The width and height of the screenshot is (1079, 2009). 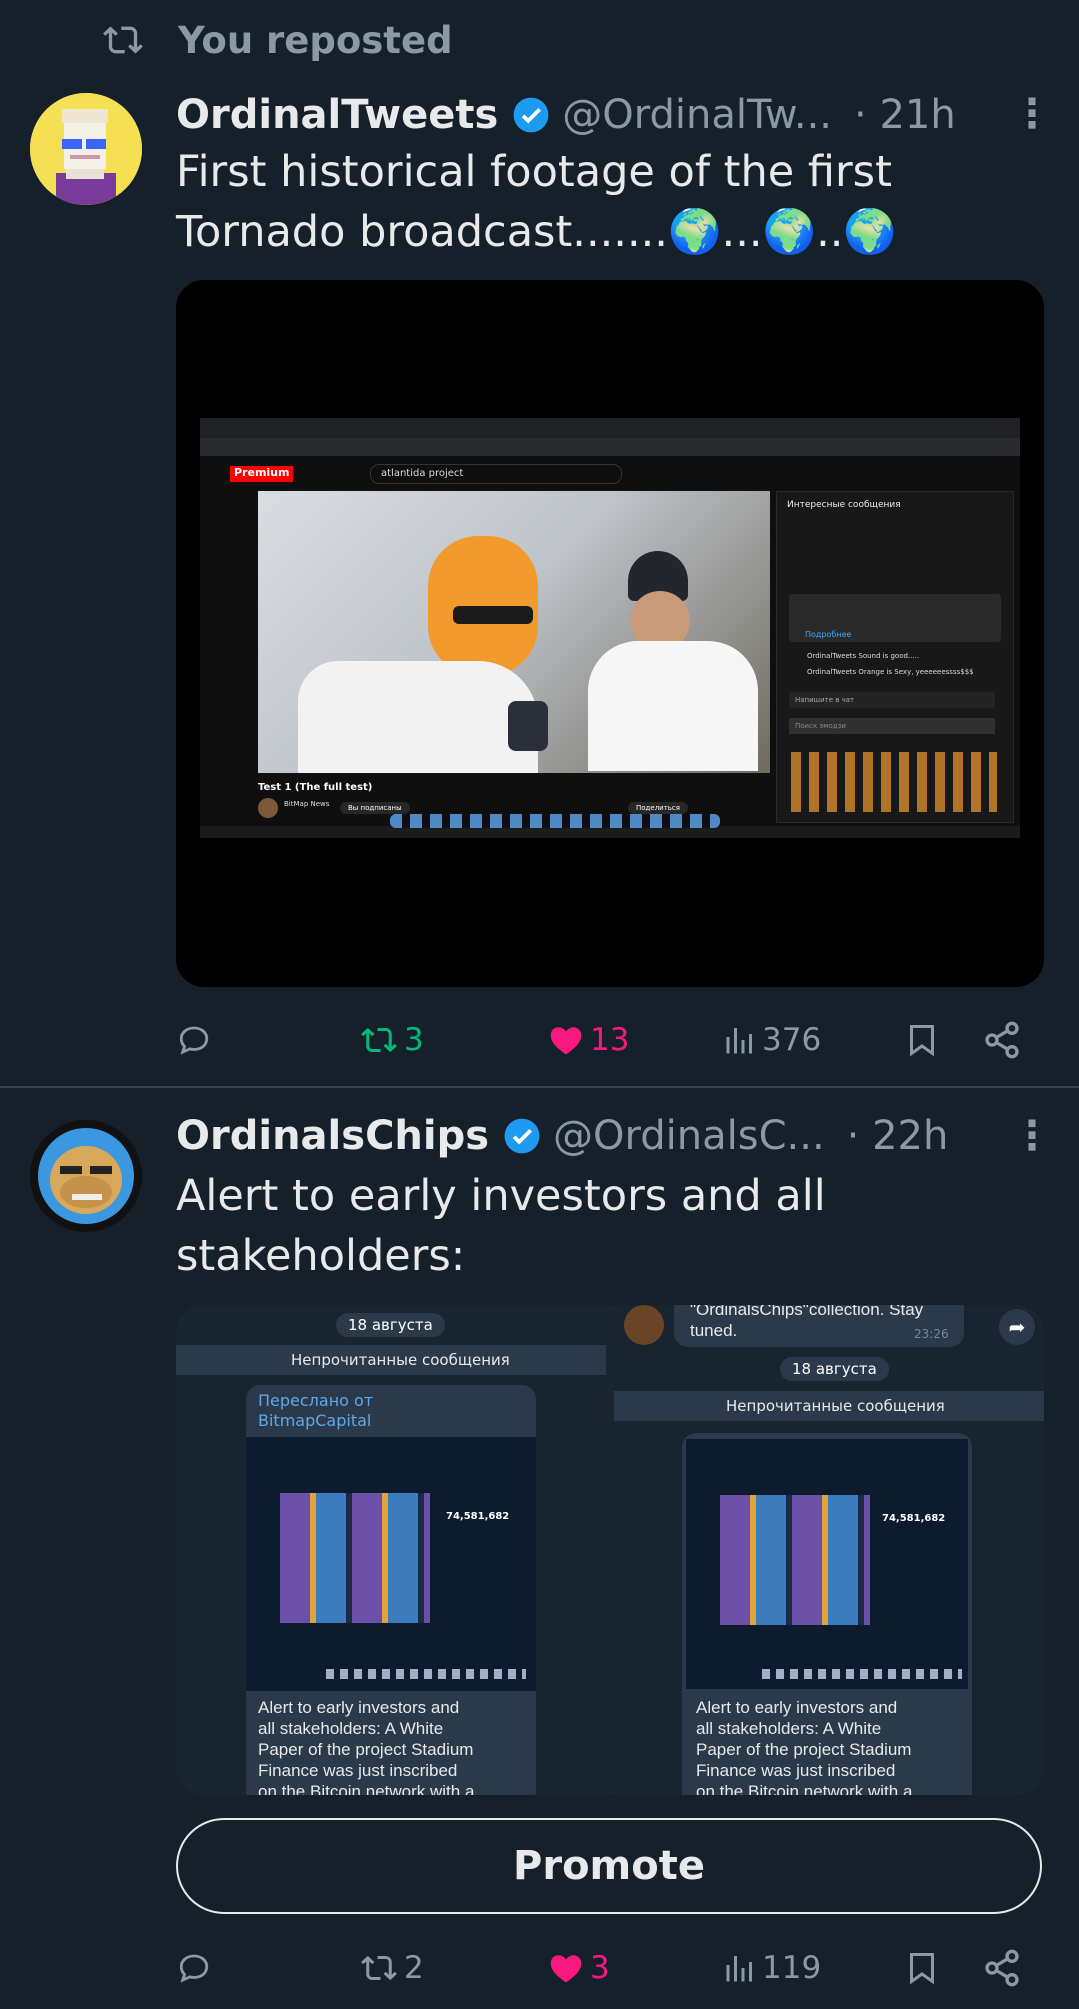 I want to click on repost-count: 2, so click(x=414, y=1968).